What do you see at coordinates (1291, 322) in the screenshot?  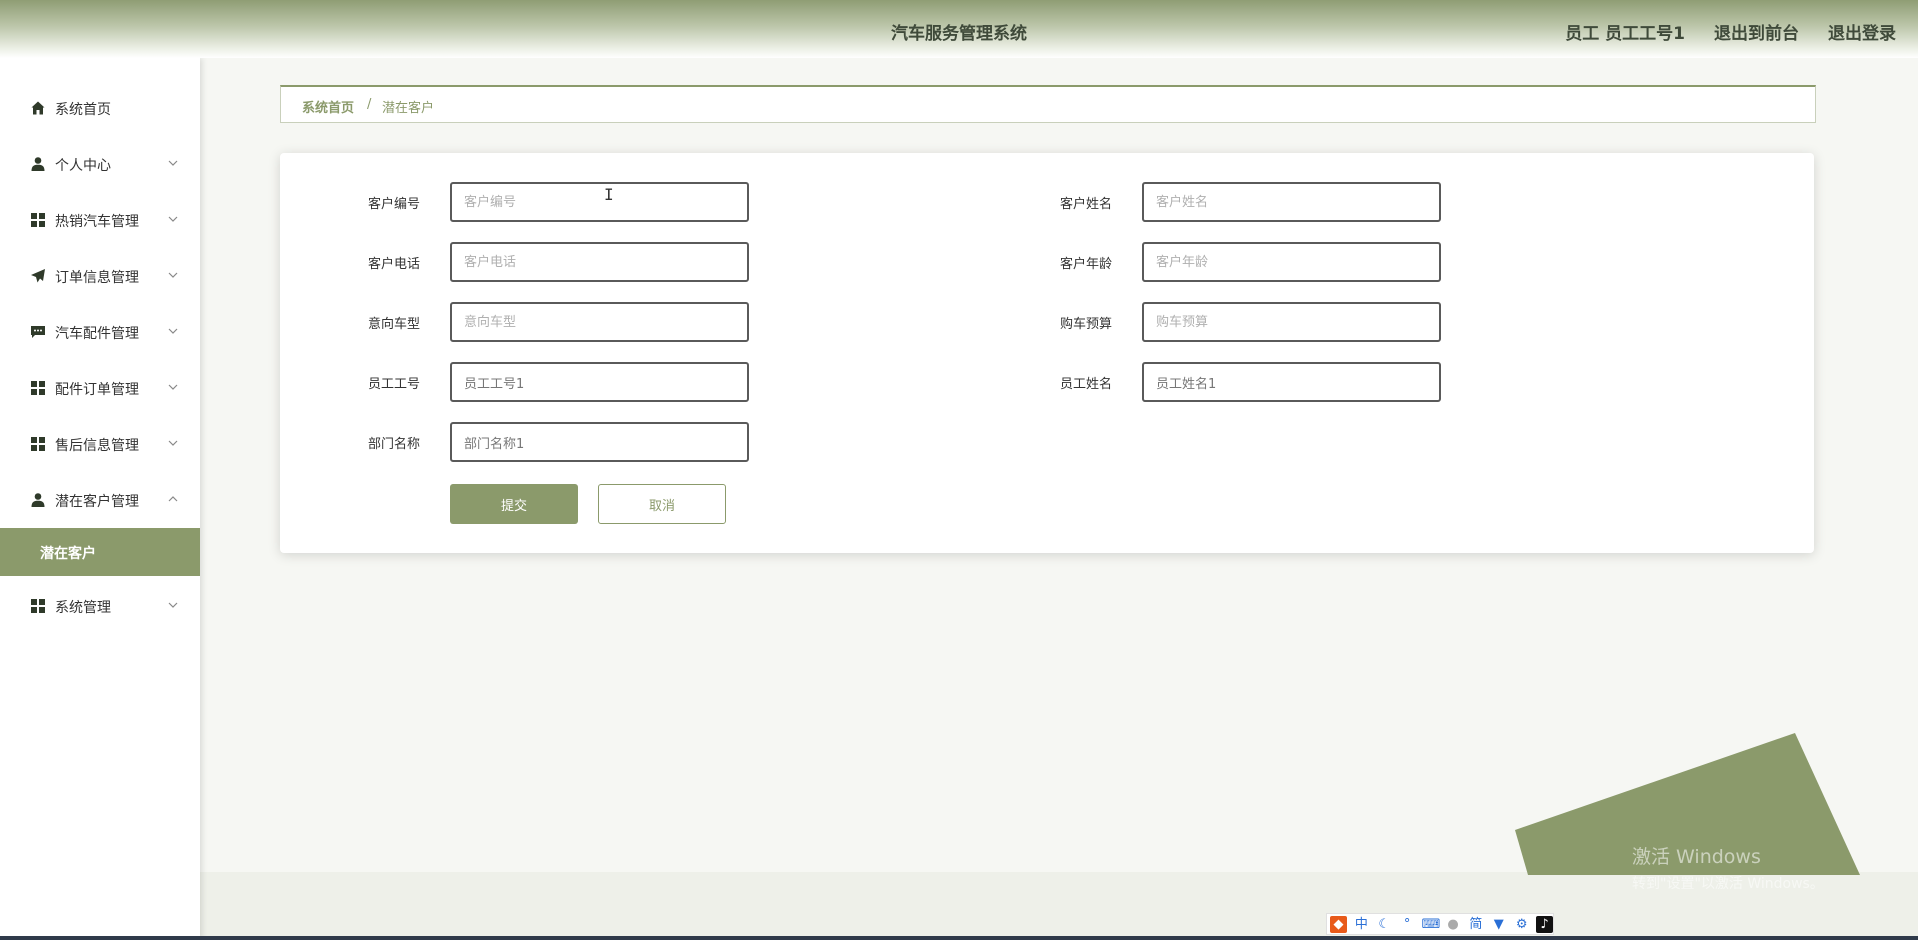 I see `budget-input` at bounding box center [1291, 322].